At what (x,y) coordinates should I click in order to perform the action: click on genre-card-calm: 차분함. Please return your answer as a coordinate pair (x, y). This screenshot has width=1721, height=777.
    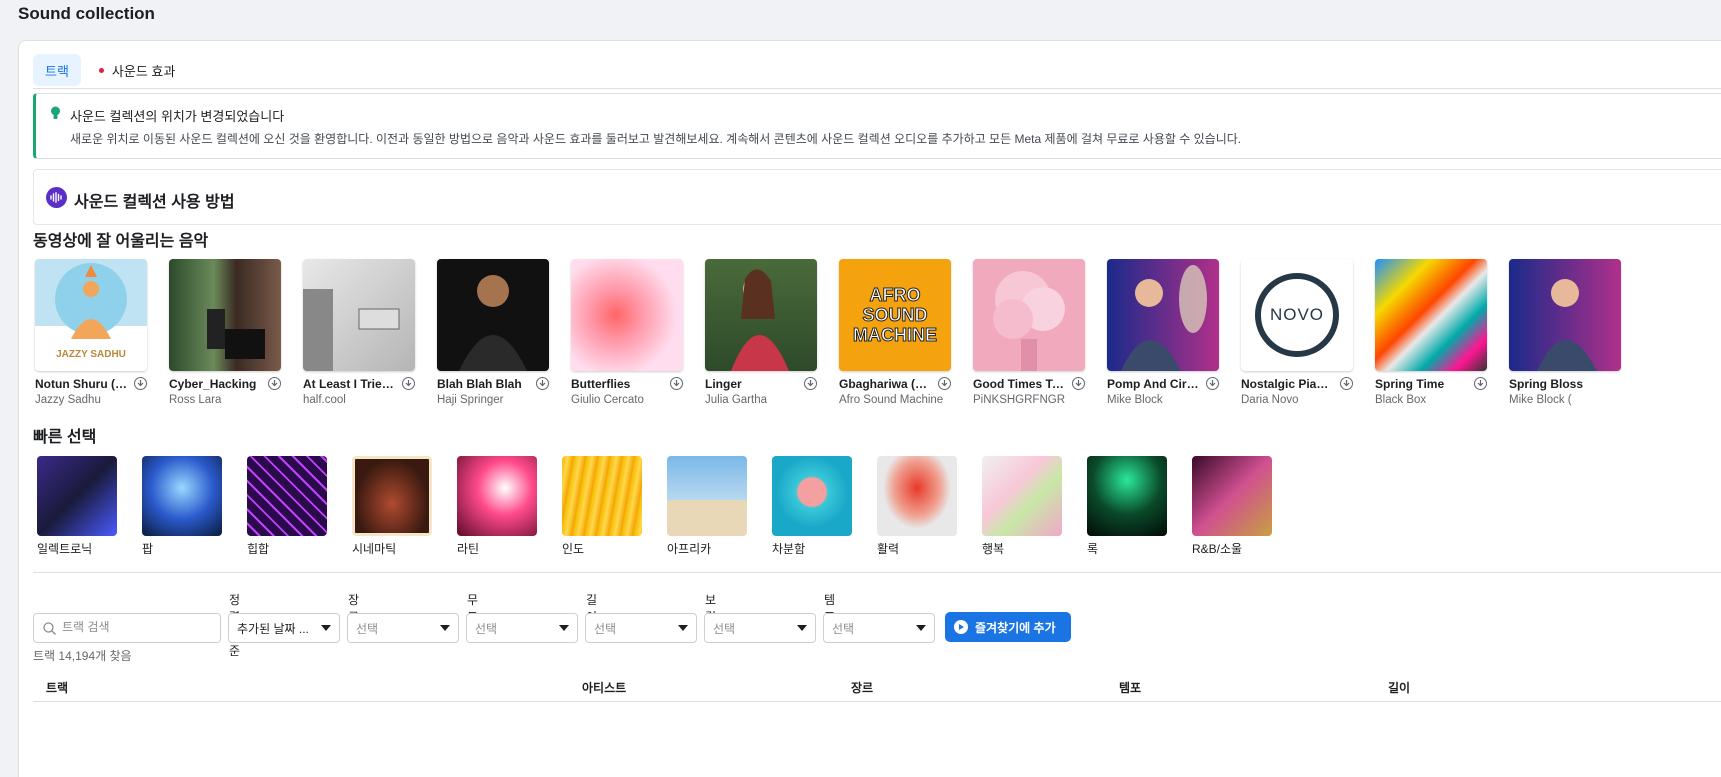
    Looking at the image, I should click on (824, 506).